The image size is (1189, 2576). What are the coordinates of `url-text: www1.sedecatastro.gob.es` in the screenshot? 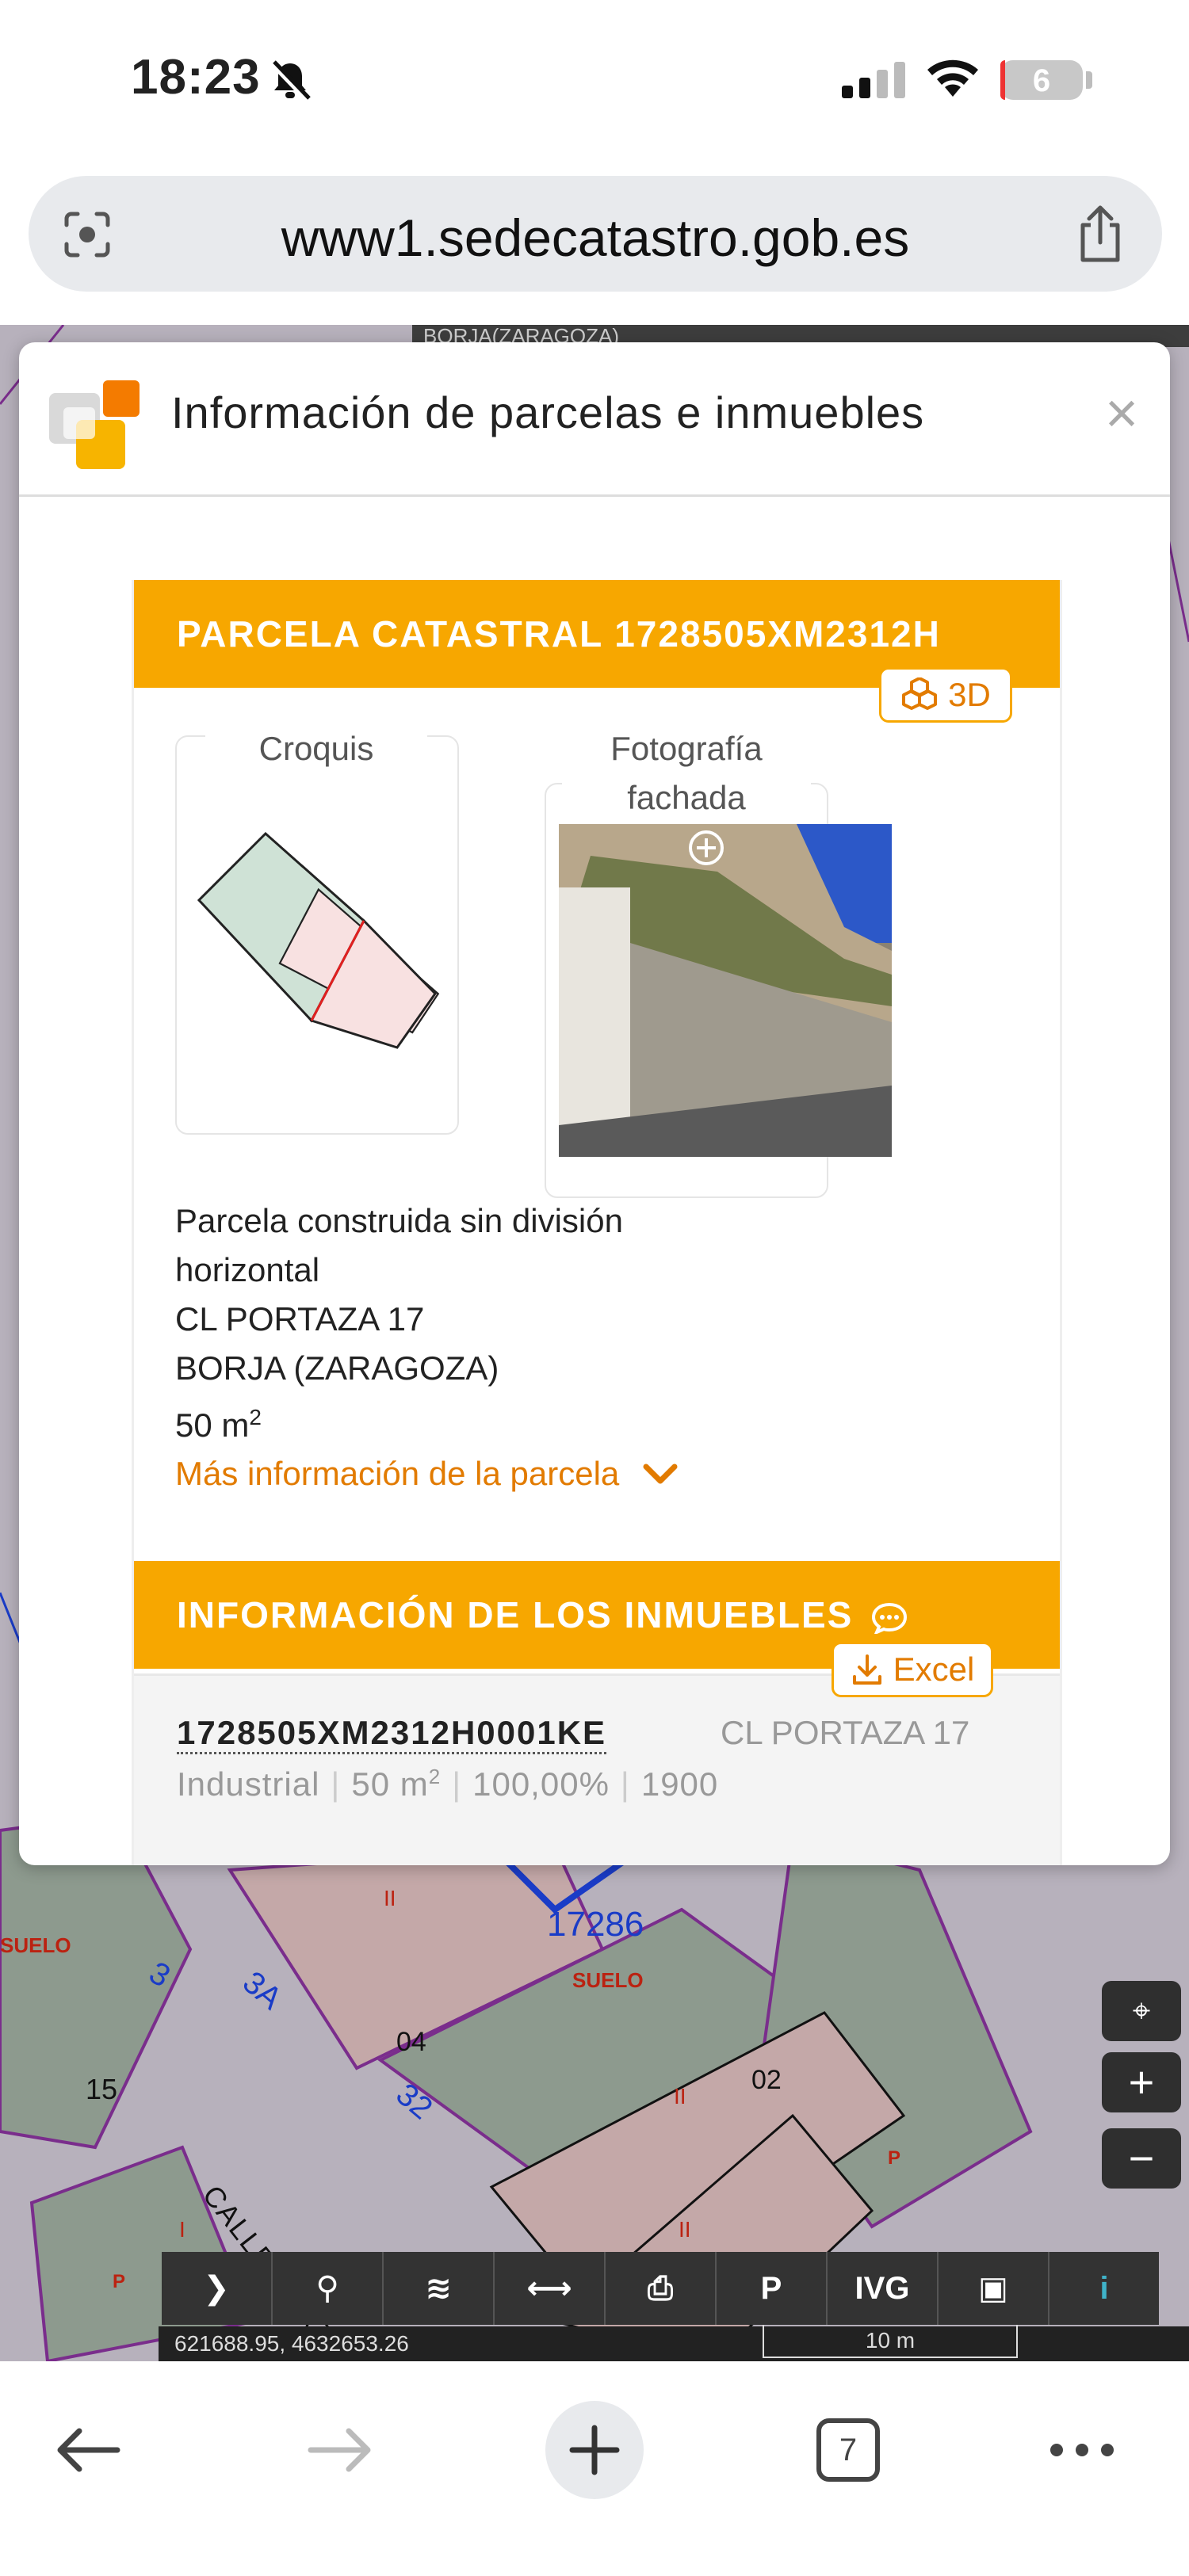 It's located at (595, 238).